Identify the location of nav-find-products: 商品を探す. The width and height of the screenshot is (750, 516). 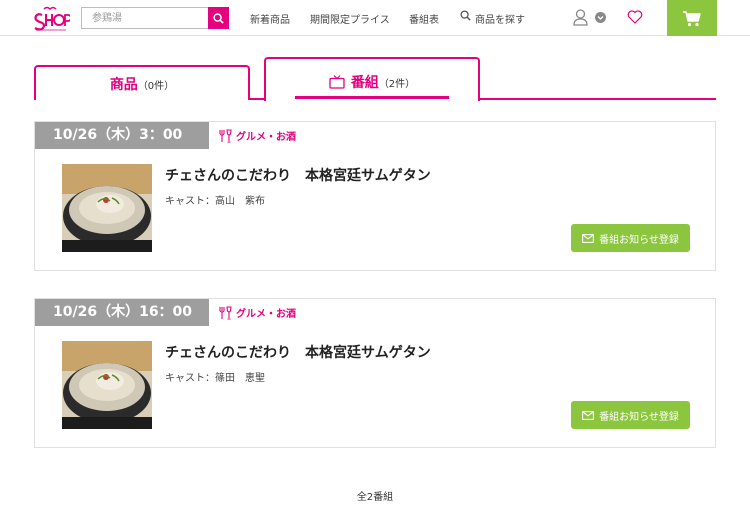
(500, 18).